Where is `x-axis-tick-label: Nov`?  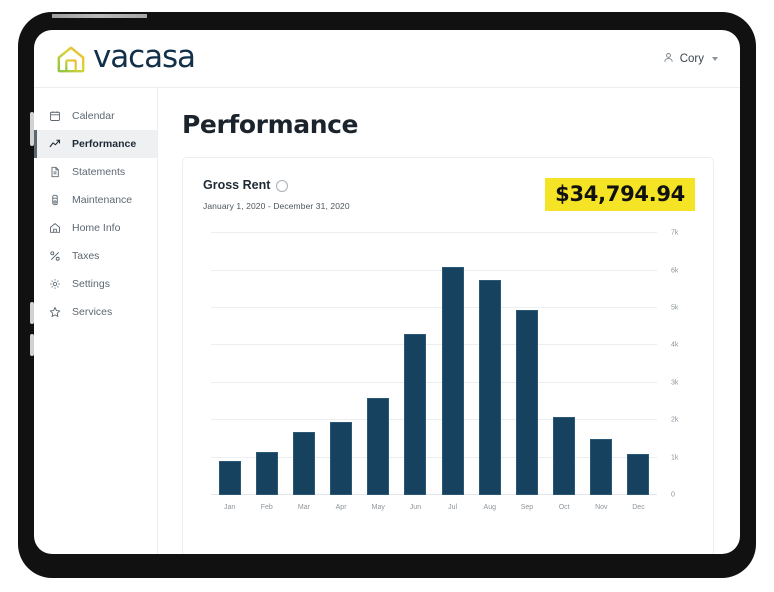 x-axis-tick-label: Nov is located at coordinates (601, 508).